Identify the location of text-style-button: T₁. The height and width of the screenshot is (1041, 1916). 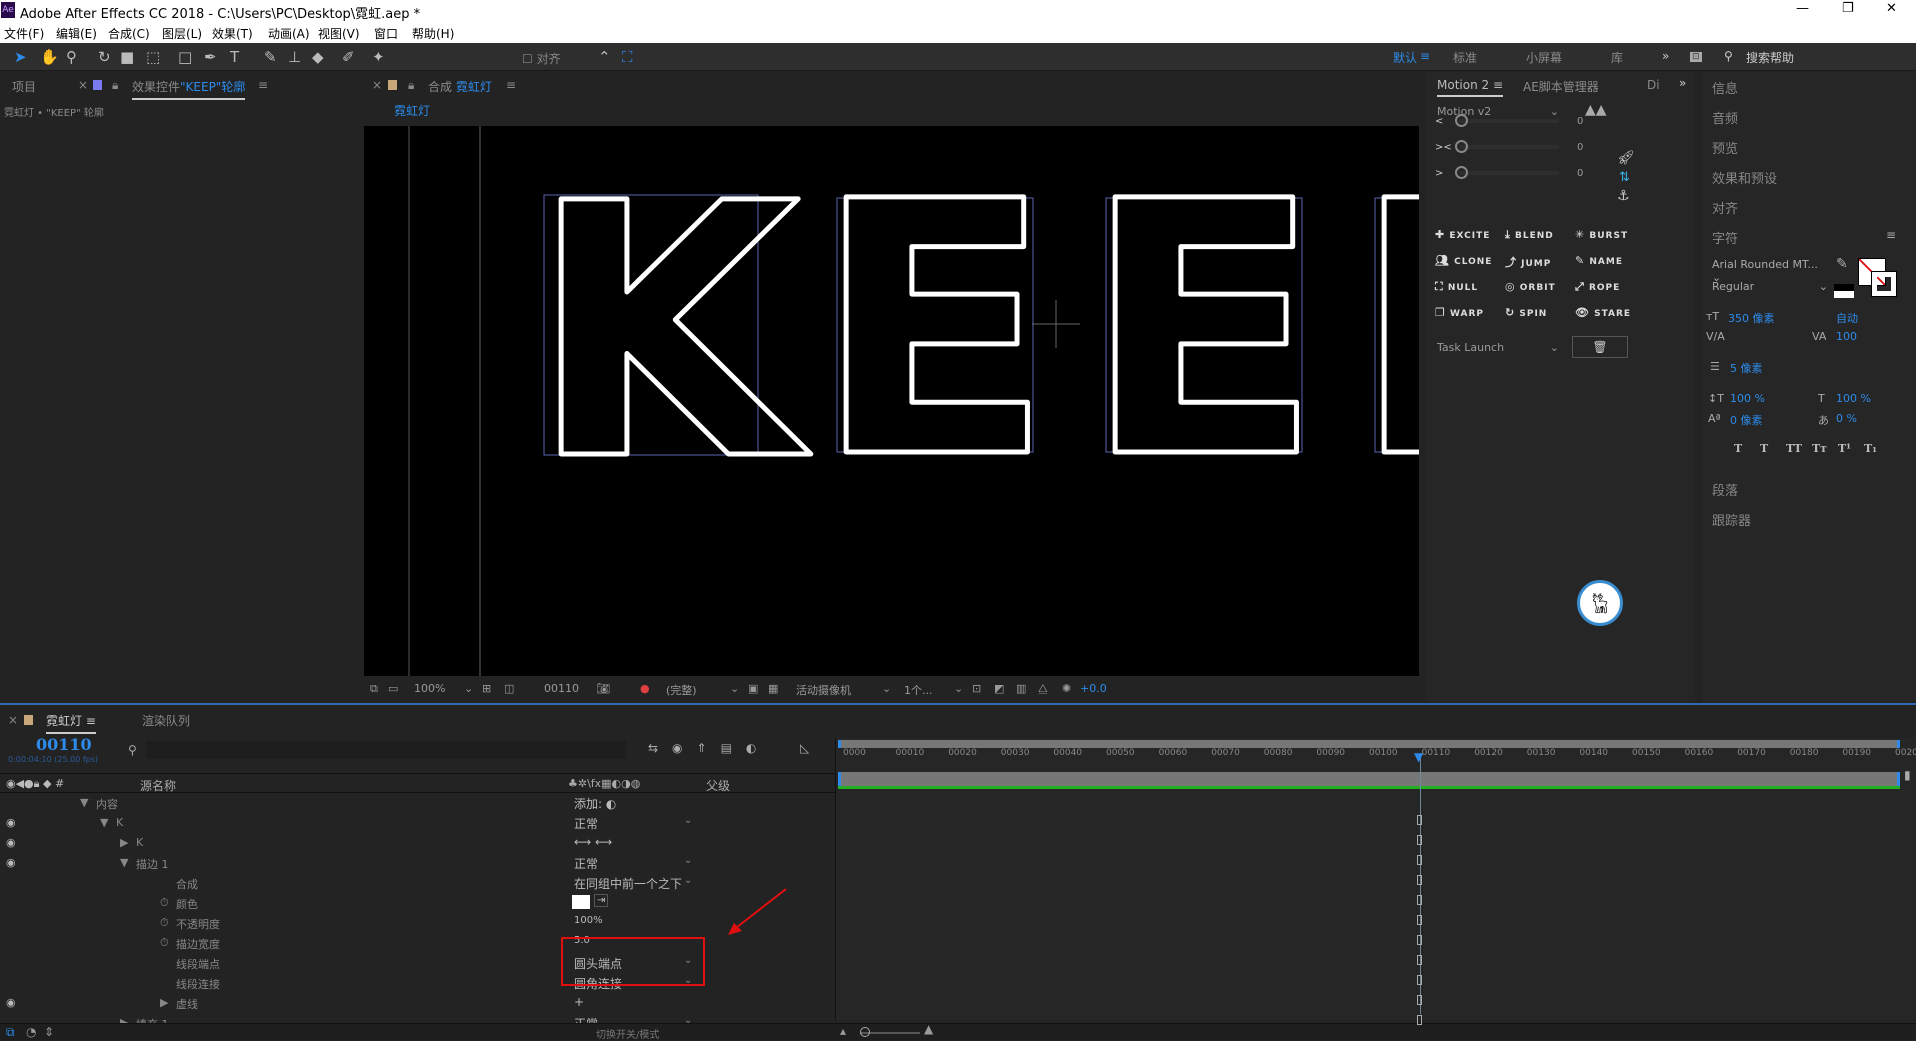
(1870, 448).